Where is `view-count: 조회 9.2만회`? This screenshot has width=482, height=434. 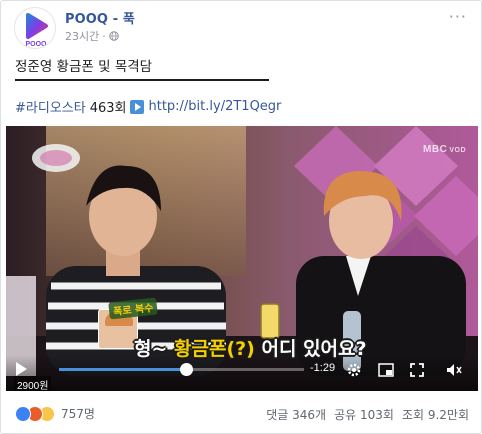 view-count: 조회 9.2만회 is located at coordinates (435, 415).